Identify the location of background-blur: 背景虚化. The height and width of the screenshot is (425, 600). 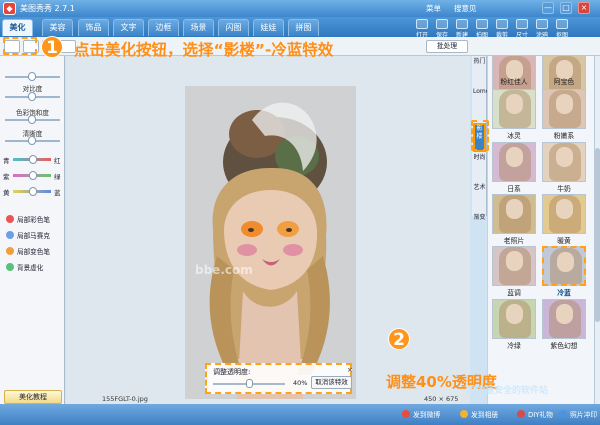
(24, 267).